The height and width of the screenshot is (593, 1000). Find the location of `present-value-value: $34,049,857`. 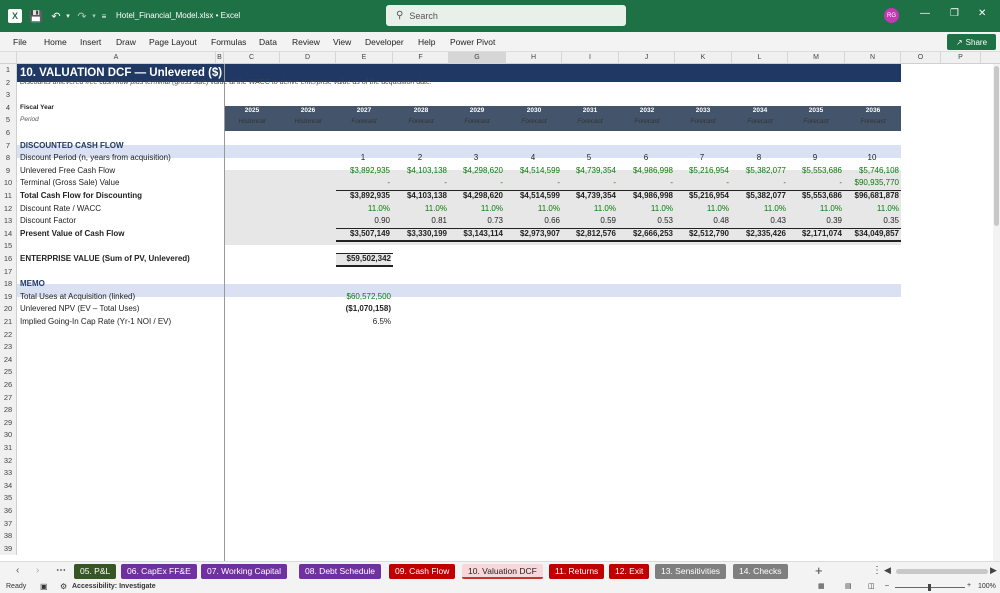

present-value-value: $34,049,857 is located at coordinates (872, 234).